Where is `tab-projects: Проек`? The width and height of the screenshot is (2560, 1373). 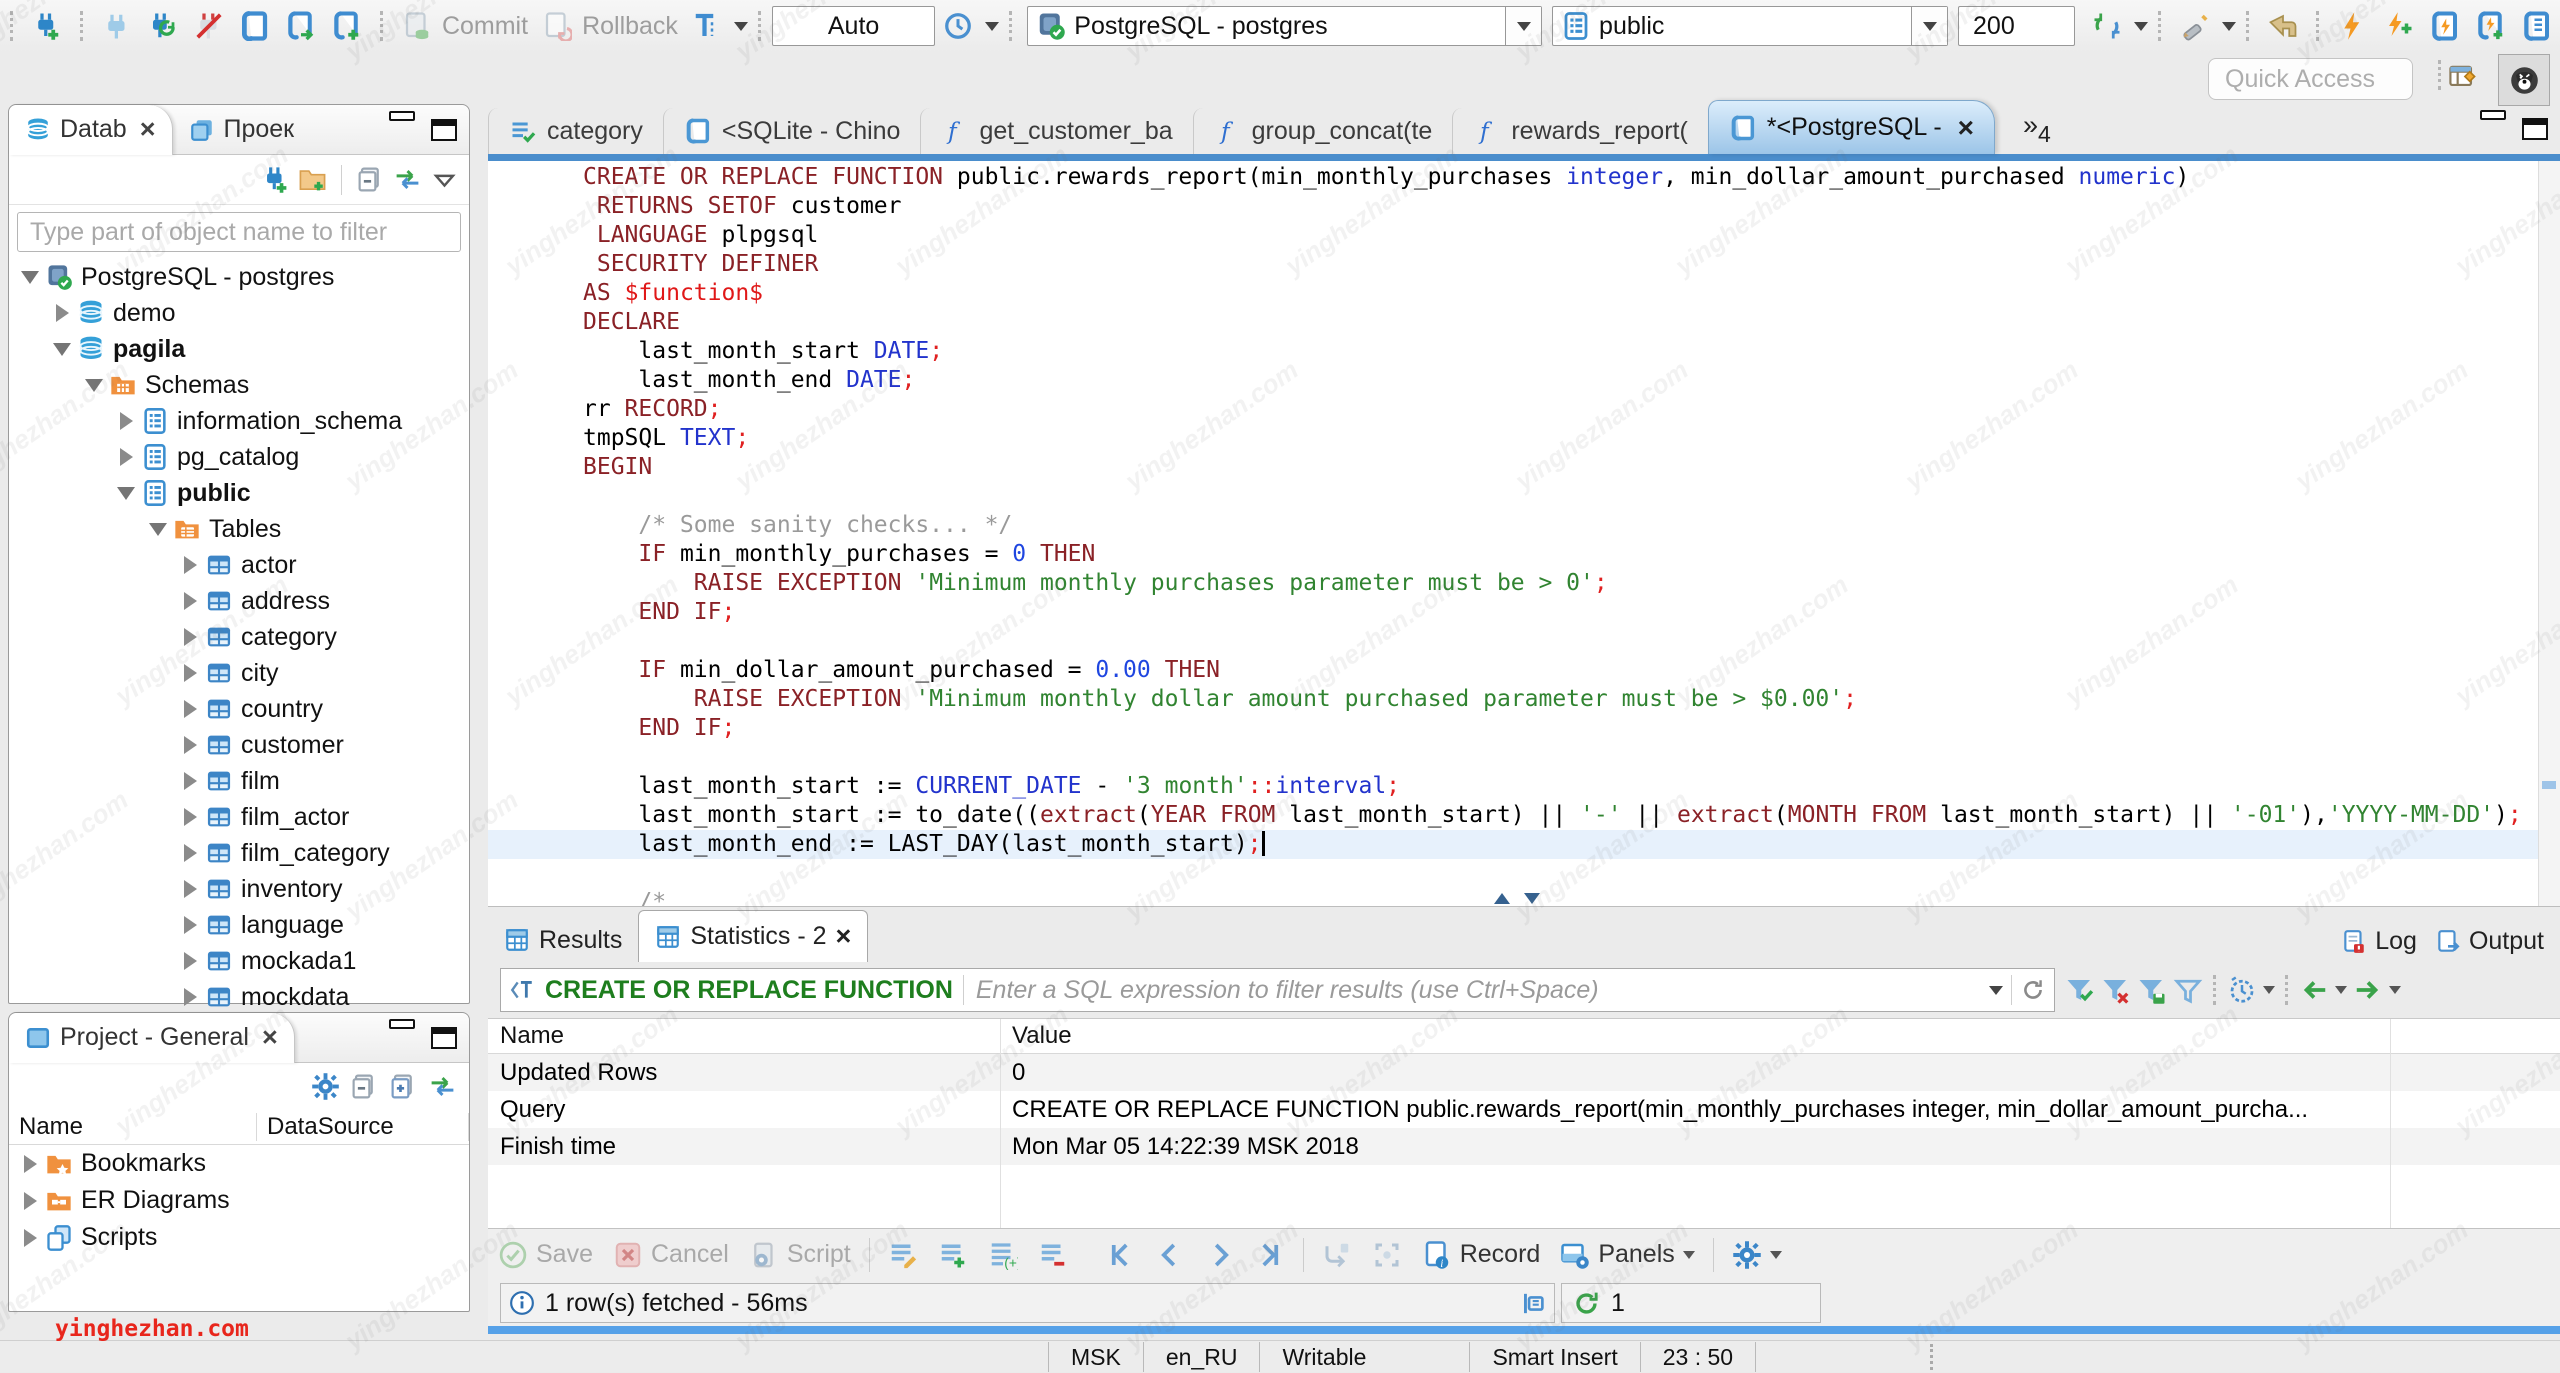
tab-projects: Проек is located at coordinates (242, 130).